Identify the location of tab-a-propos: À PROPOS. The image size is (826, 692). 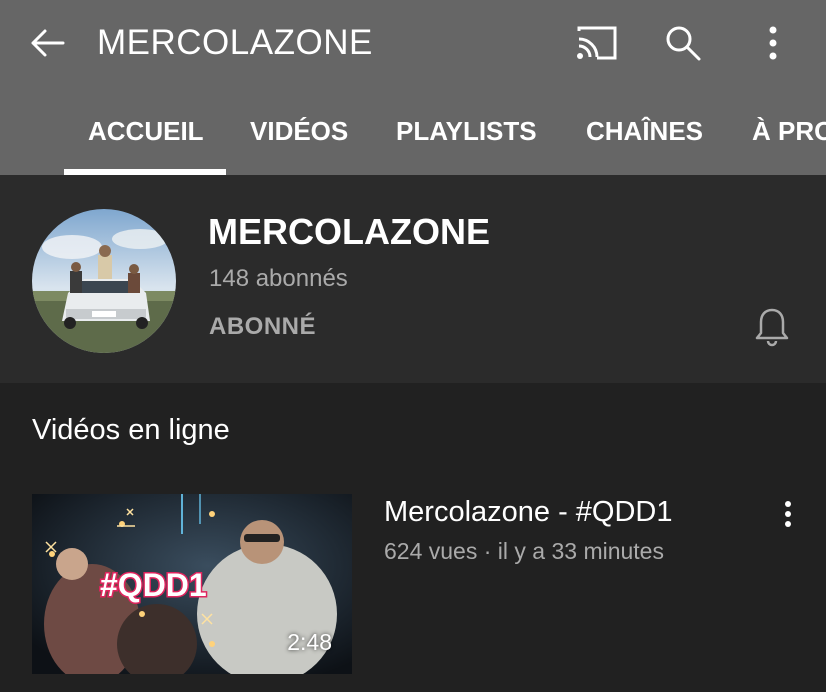
(789, 137).